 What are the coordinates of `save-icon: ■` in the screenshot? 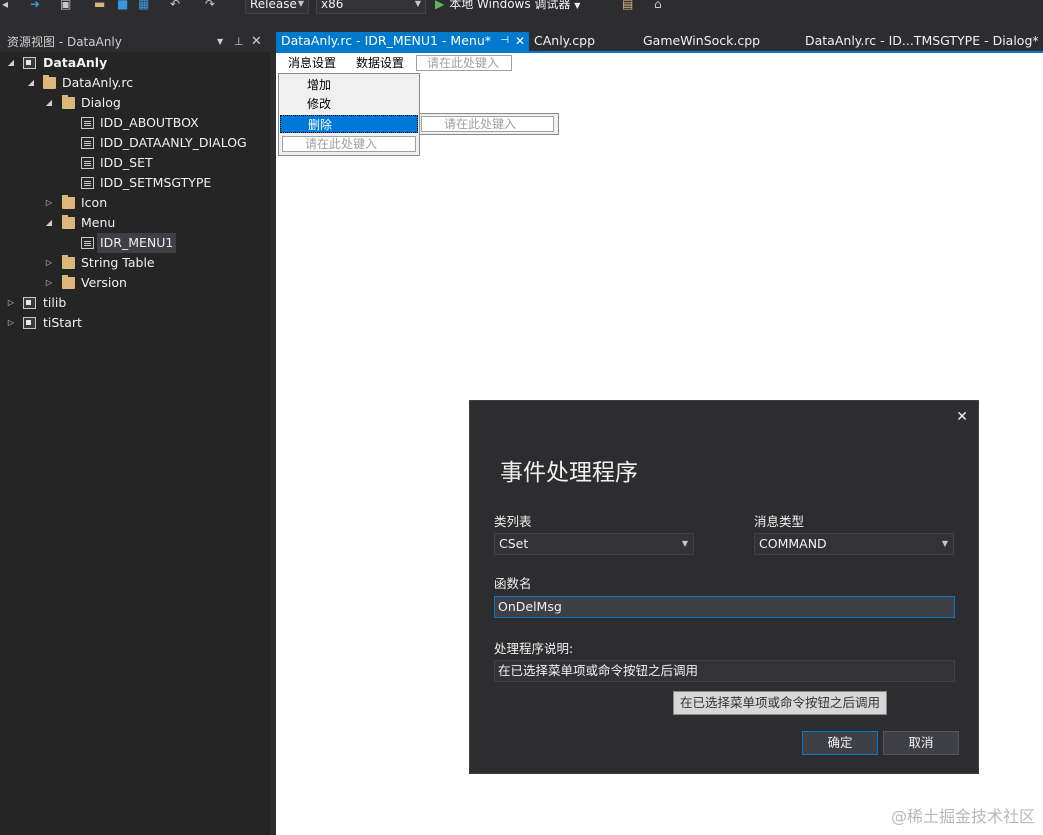 It's located at (122, 5).